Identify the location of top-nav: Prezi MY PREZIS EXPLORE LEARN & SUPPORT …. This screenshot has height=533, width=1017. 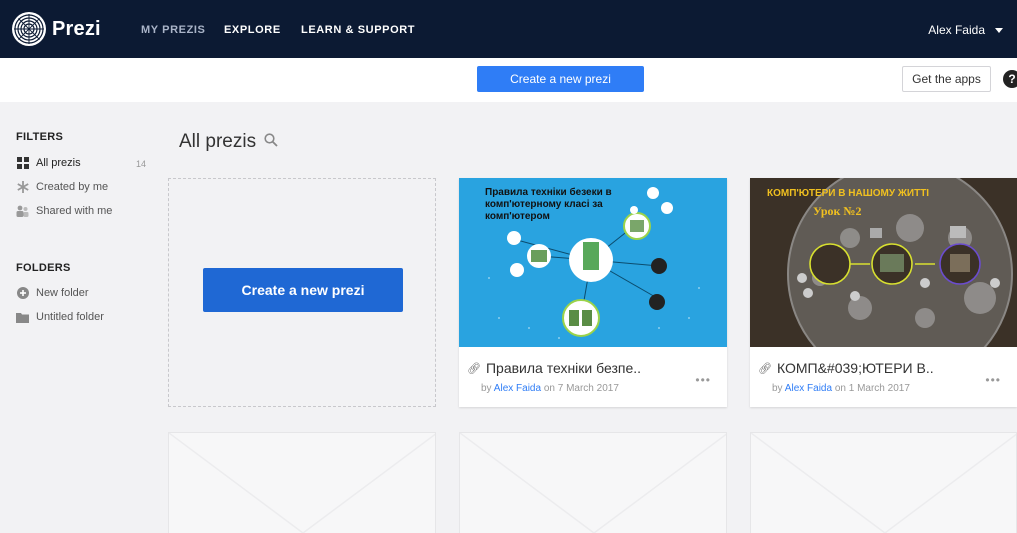
(508, 29).